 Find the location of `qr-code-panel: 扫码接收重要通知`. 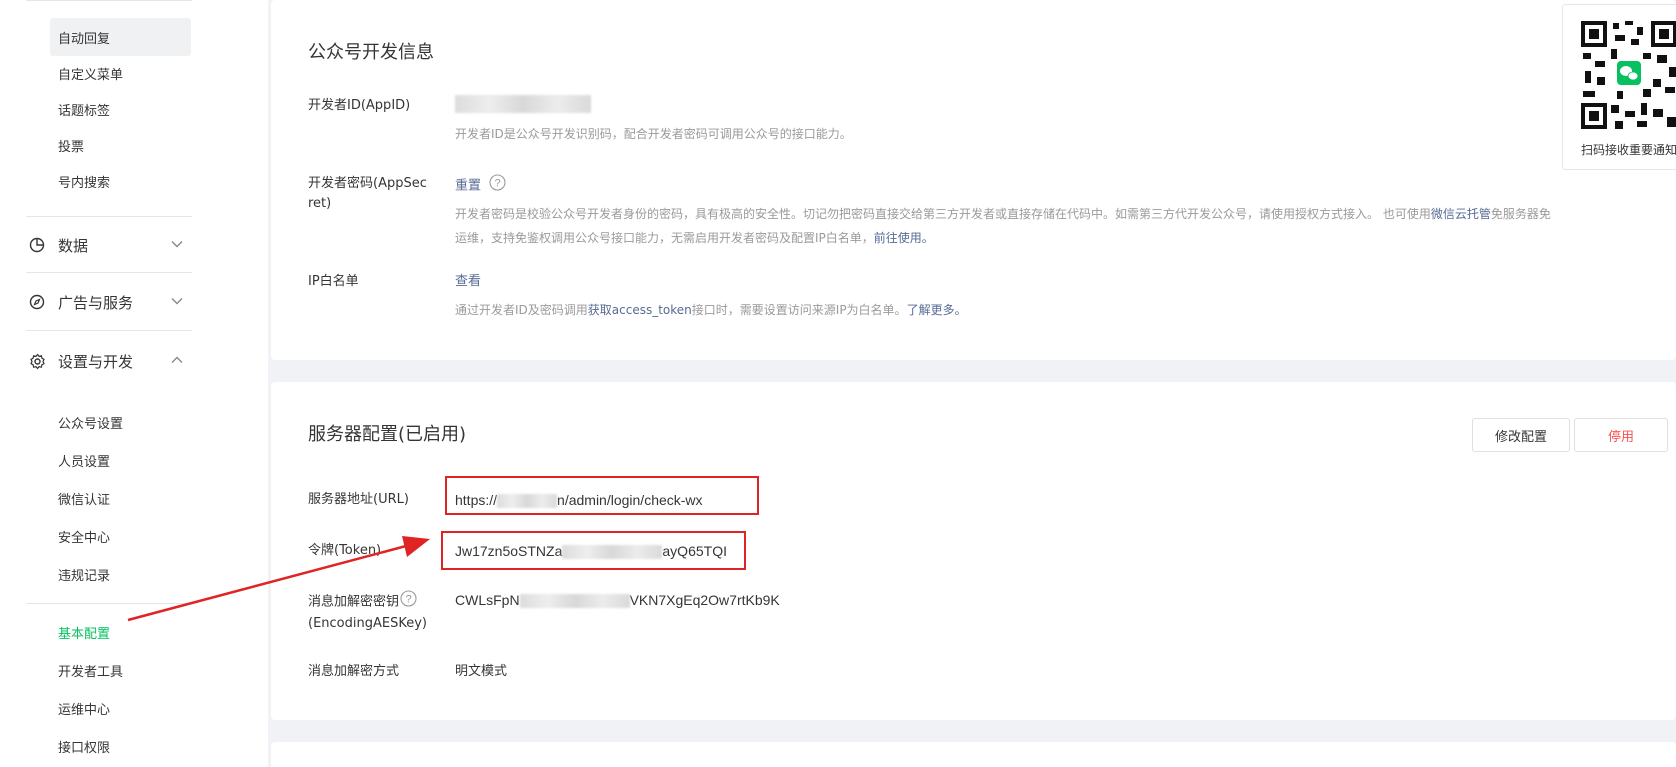

qr-code-panel: 扫码接收重要通知 is located at coordinates (1619, 87).